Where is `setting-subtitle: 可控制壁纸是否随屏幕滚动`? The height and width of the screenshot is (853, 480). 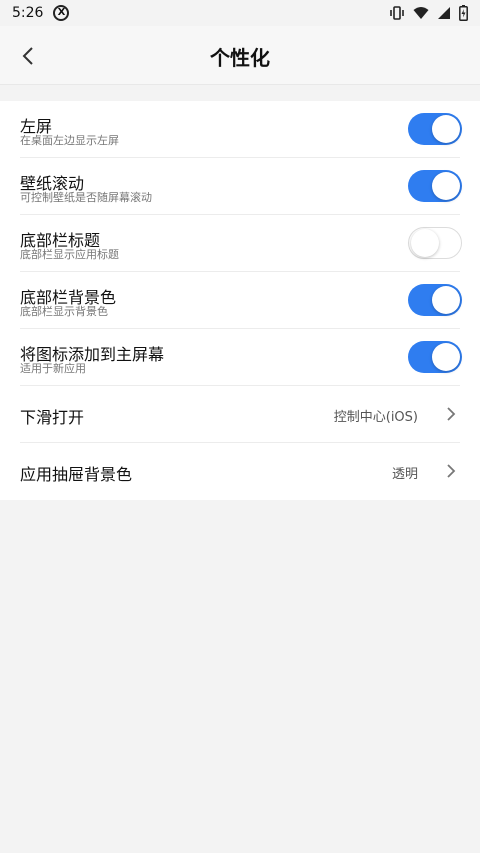
setting-subtitle: 可控制壁纸是否随屏幕滚动 is located at coordinates (86, 197).